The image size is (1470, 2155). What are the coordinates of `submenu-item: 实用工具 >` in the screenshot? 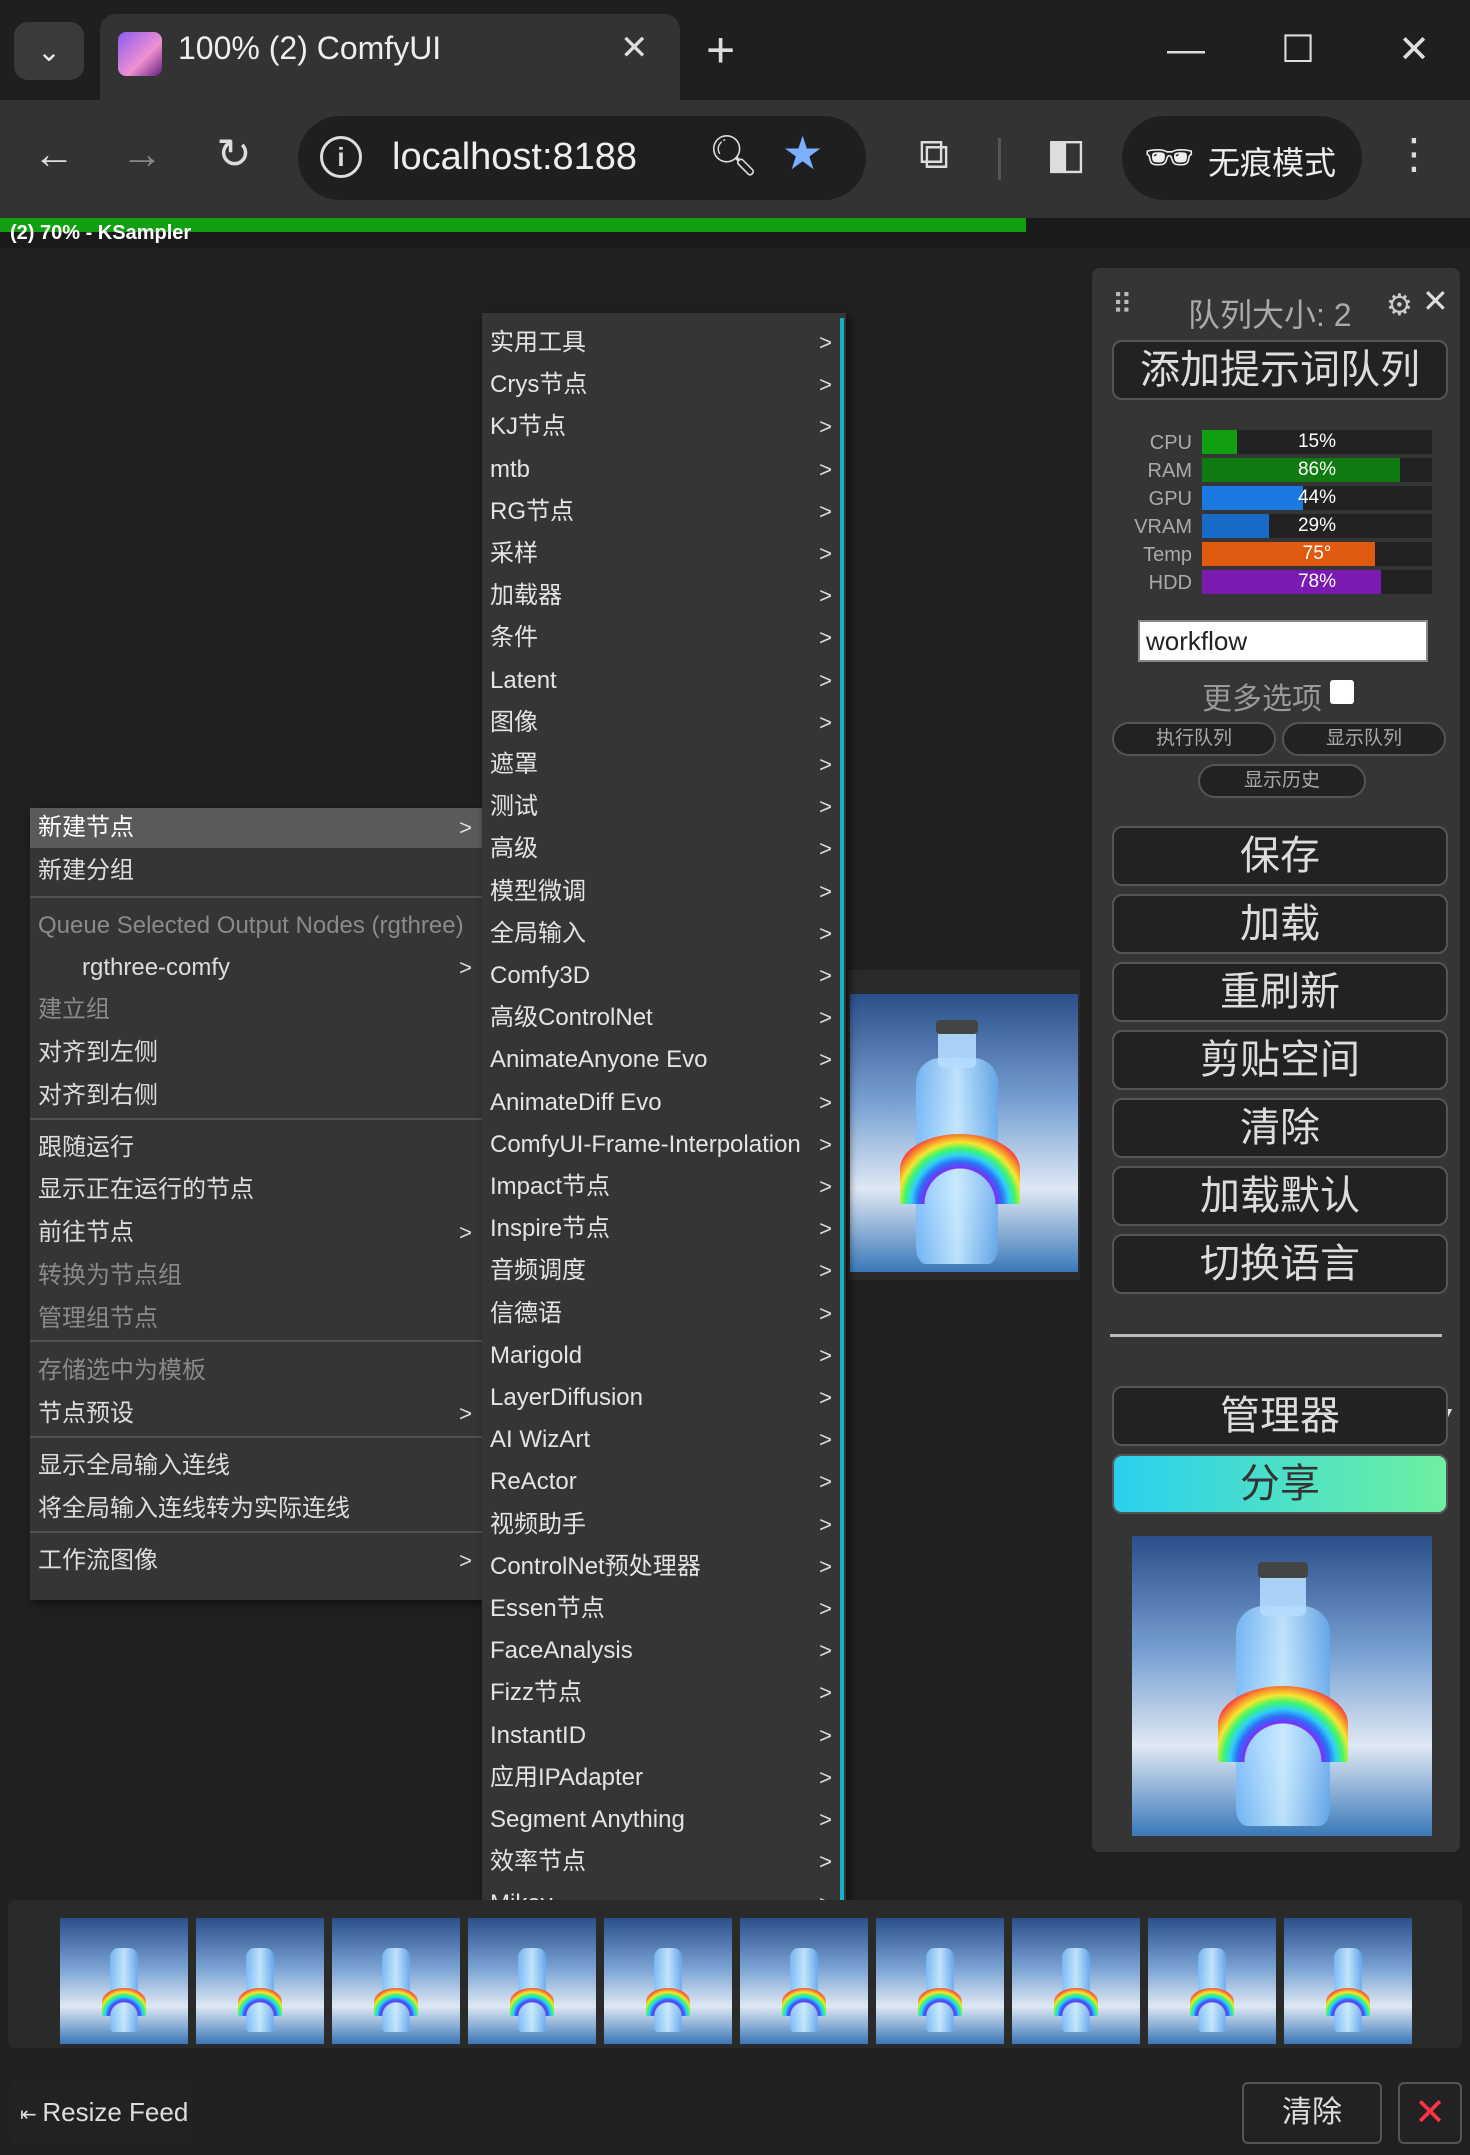 It's located at (662, 343).